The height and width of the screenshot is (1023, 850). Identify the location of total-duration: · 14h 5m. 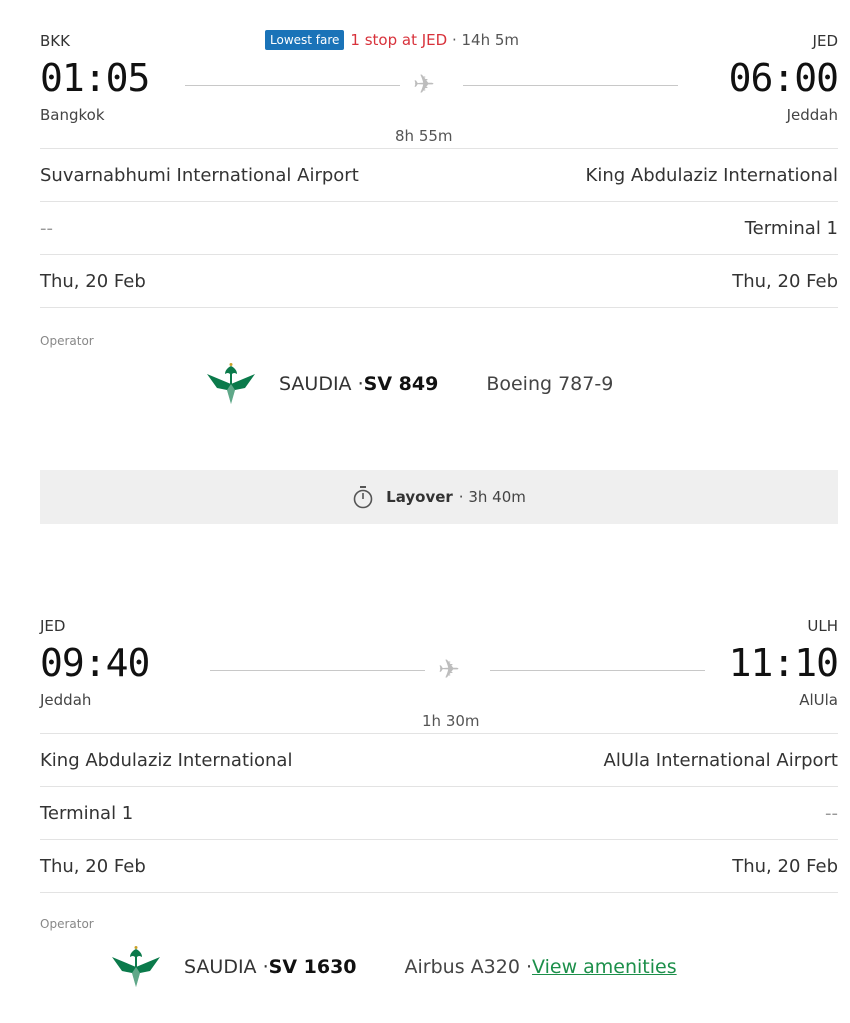
(483, 40).